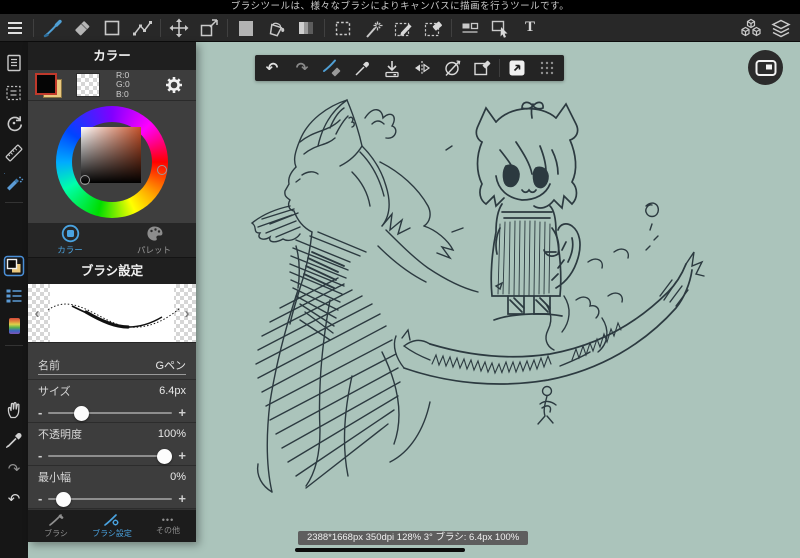  I want to click on operation-cursor-icon, so click(500, 28).